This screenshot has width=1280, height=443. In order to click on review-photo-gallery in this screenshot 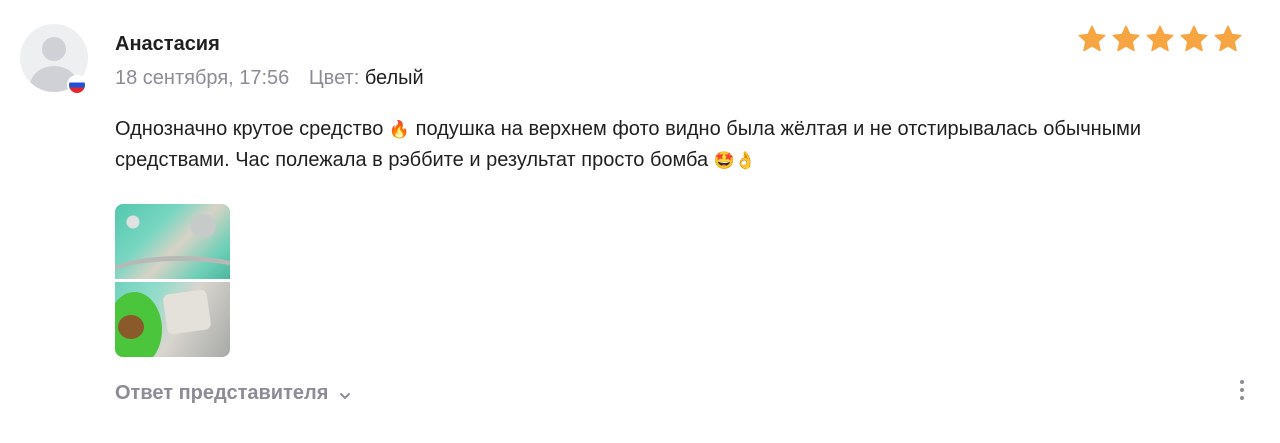, I will do `click(172, 280)`.